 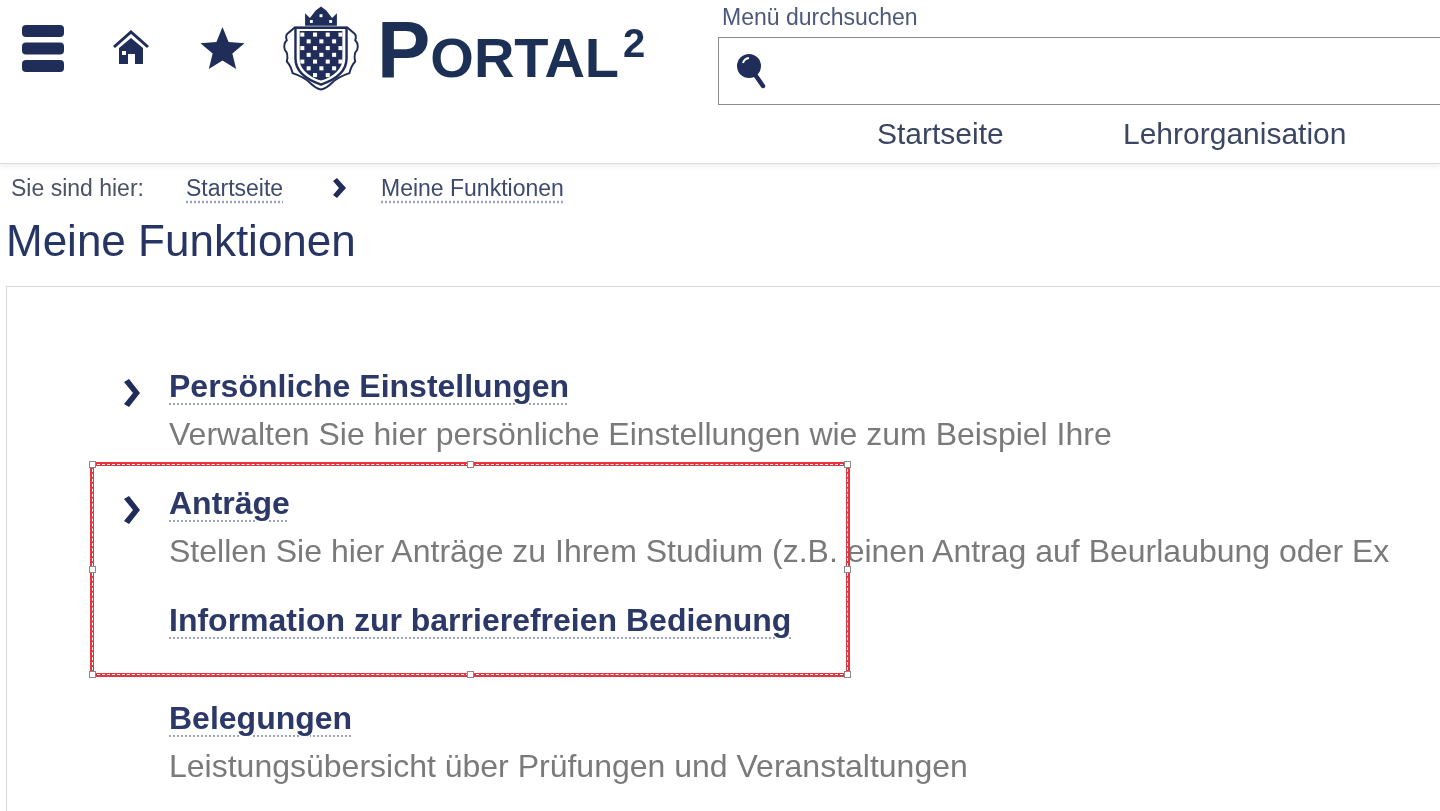 I want to click on breadcrumb-link: Startseite, so click(x=235, y=188).